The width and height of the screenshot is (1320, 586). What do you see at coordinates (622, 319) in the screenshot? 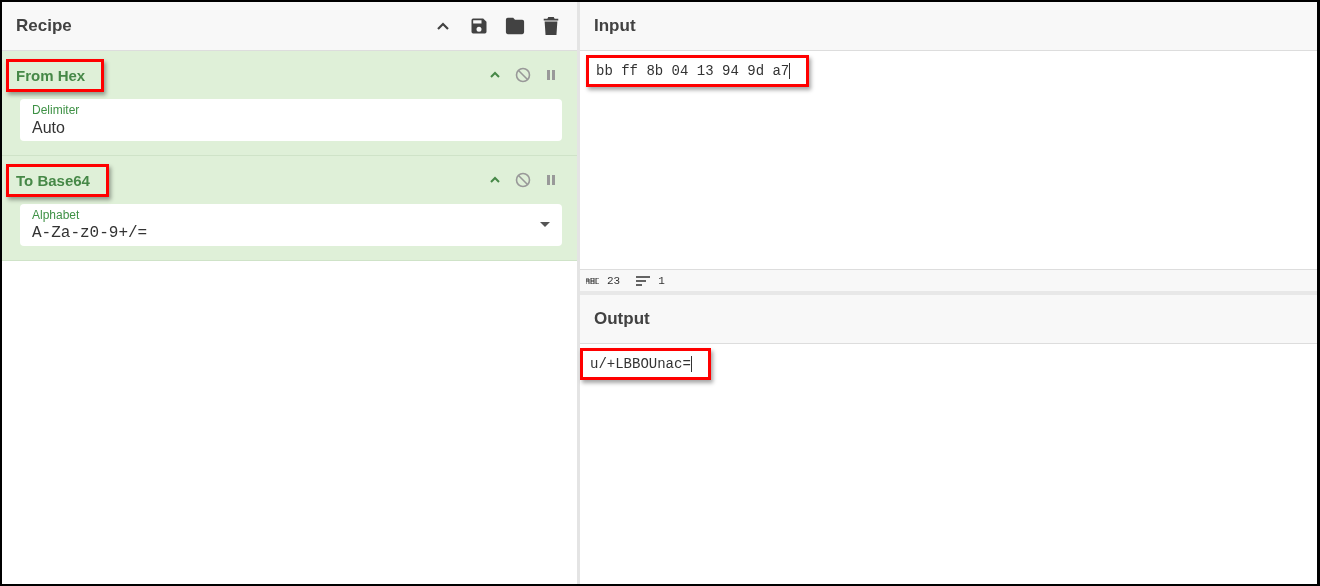
I see `panel-title: Output` at bounding box center [622, 319].